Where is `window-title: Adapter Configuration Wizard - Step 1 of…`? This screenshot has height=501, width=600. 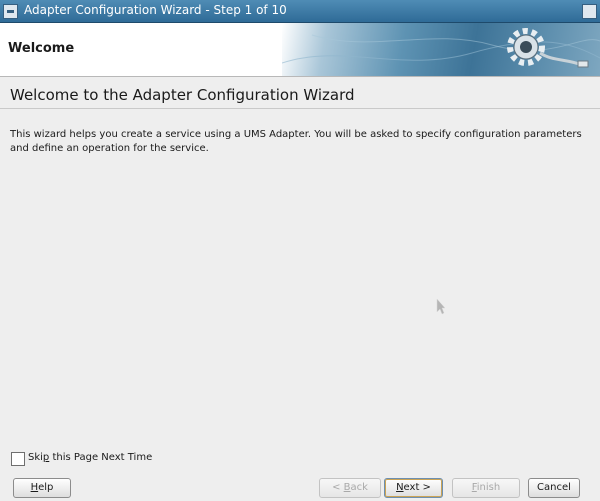 window-title: Adapter Configuration Wizard - Step 1 of… is located at coordinates (155, 10).